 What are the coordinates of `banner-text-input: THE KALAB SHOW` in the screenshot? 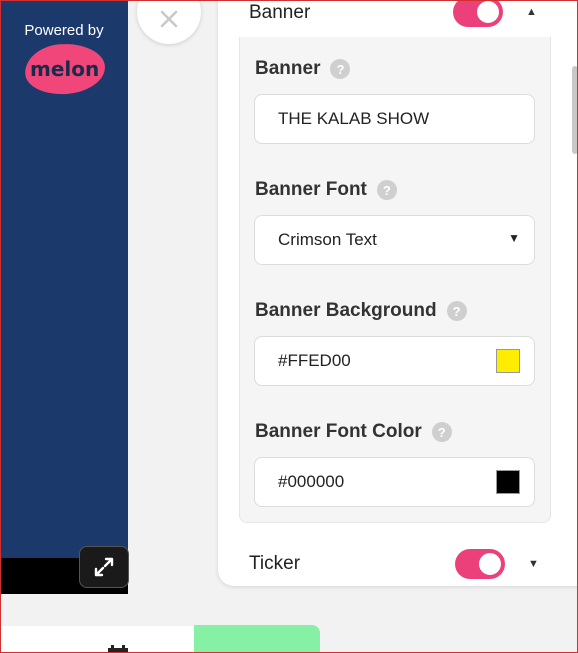 It's located at (394, 119).